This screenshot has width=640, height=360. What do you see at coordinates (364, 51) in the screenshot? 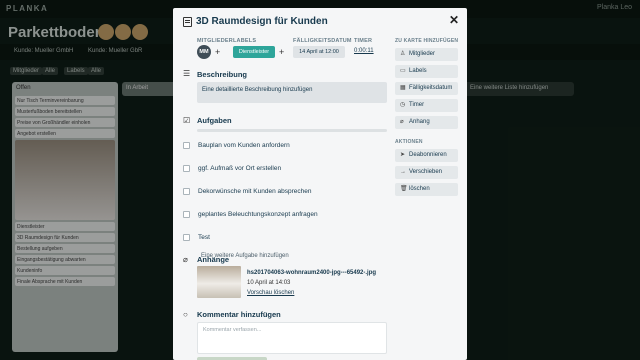
I see `timer-value: 0:00:11` at bounding box center [364, 51].